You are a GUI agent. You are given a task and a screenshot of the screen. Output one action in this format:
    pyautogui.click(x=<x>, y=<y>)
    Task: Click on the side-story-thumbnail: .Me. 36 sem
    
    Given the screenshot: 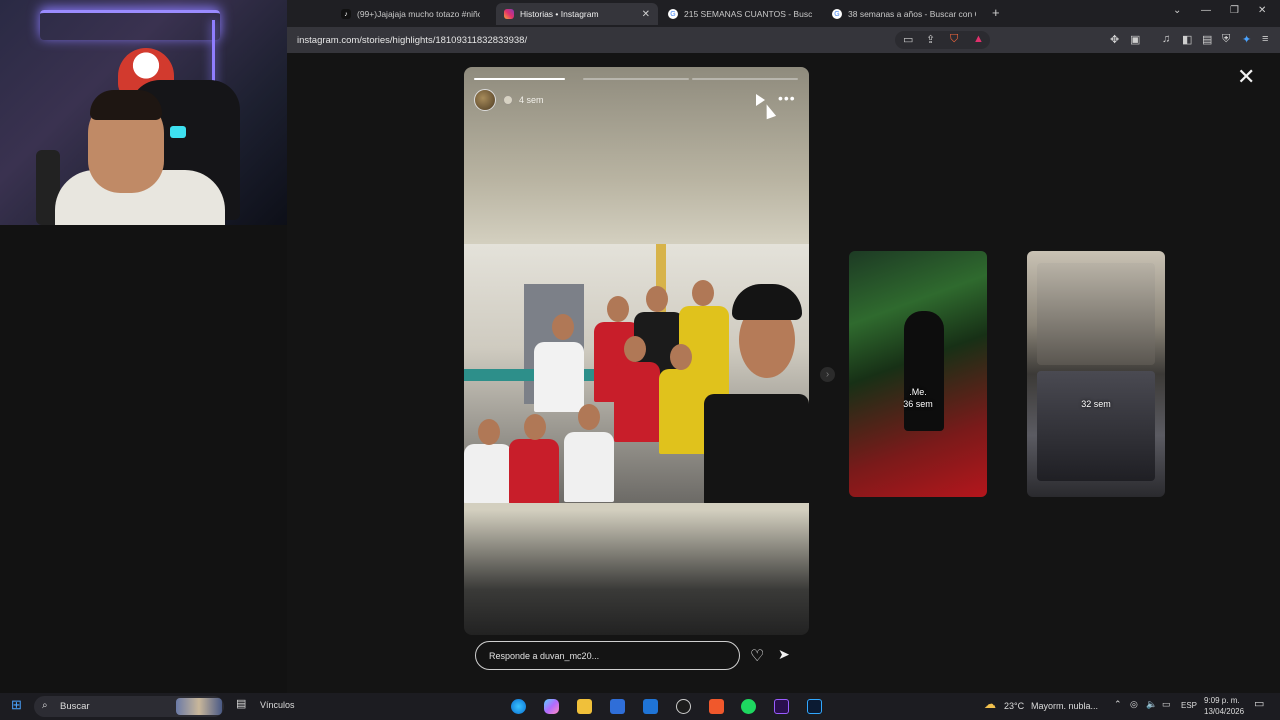 What is the action you would take?
    pyautogui.click(x=918, y=374)
    